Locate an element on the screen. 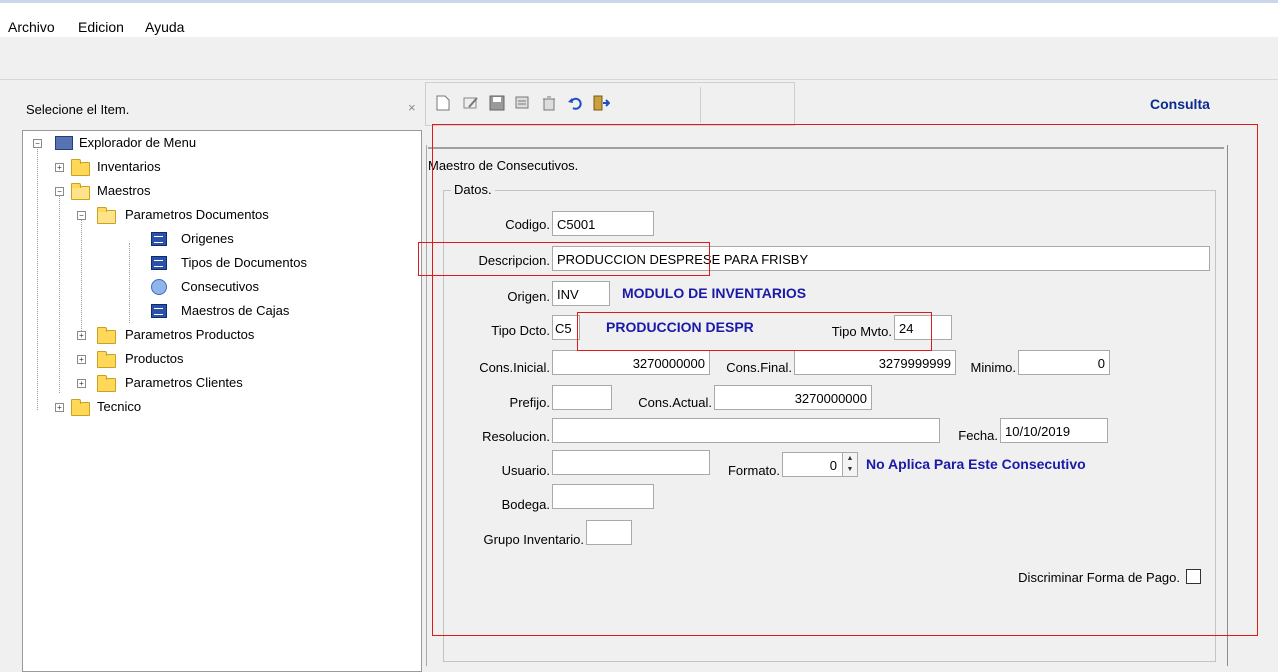 The image size is (1278, 672). menu-edicion: Edicion is located at coordinates (101, 27).